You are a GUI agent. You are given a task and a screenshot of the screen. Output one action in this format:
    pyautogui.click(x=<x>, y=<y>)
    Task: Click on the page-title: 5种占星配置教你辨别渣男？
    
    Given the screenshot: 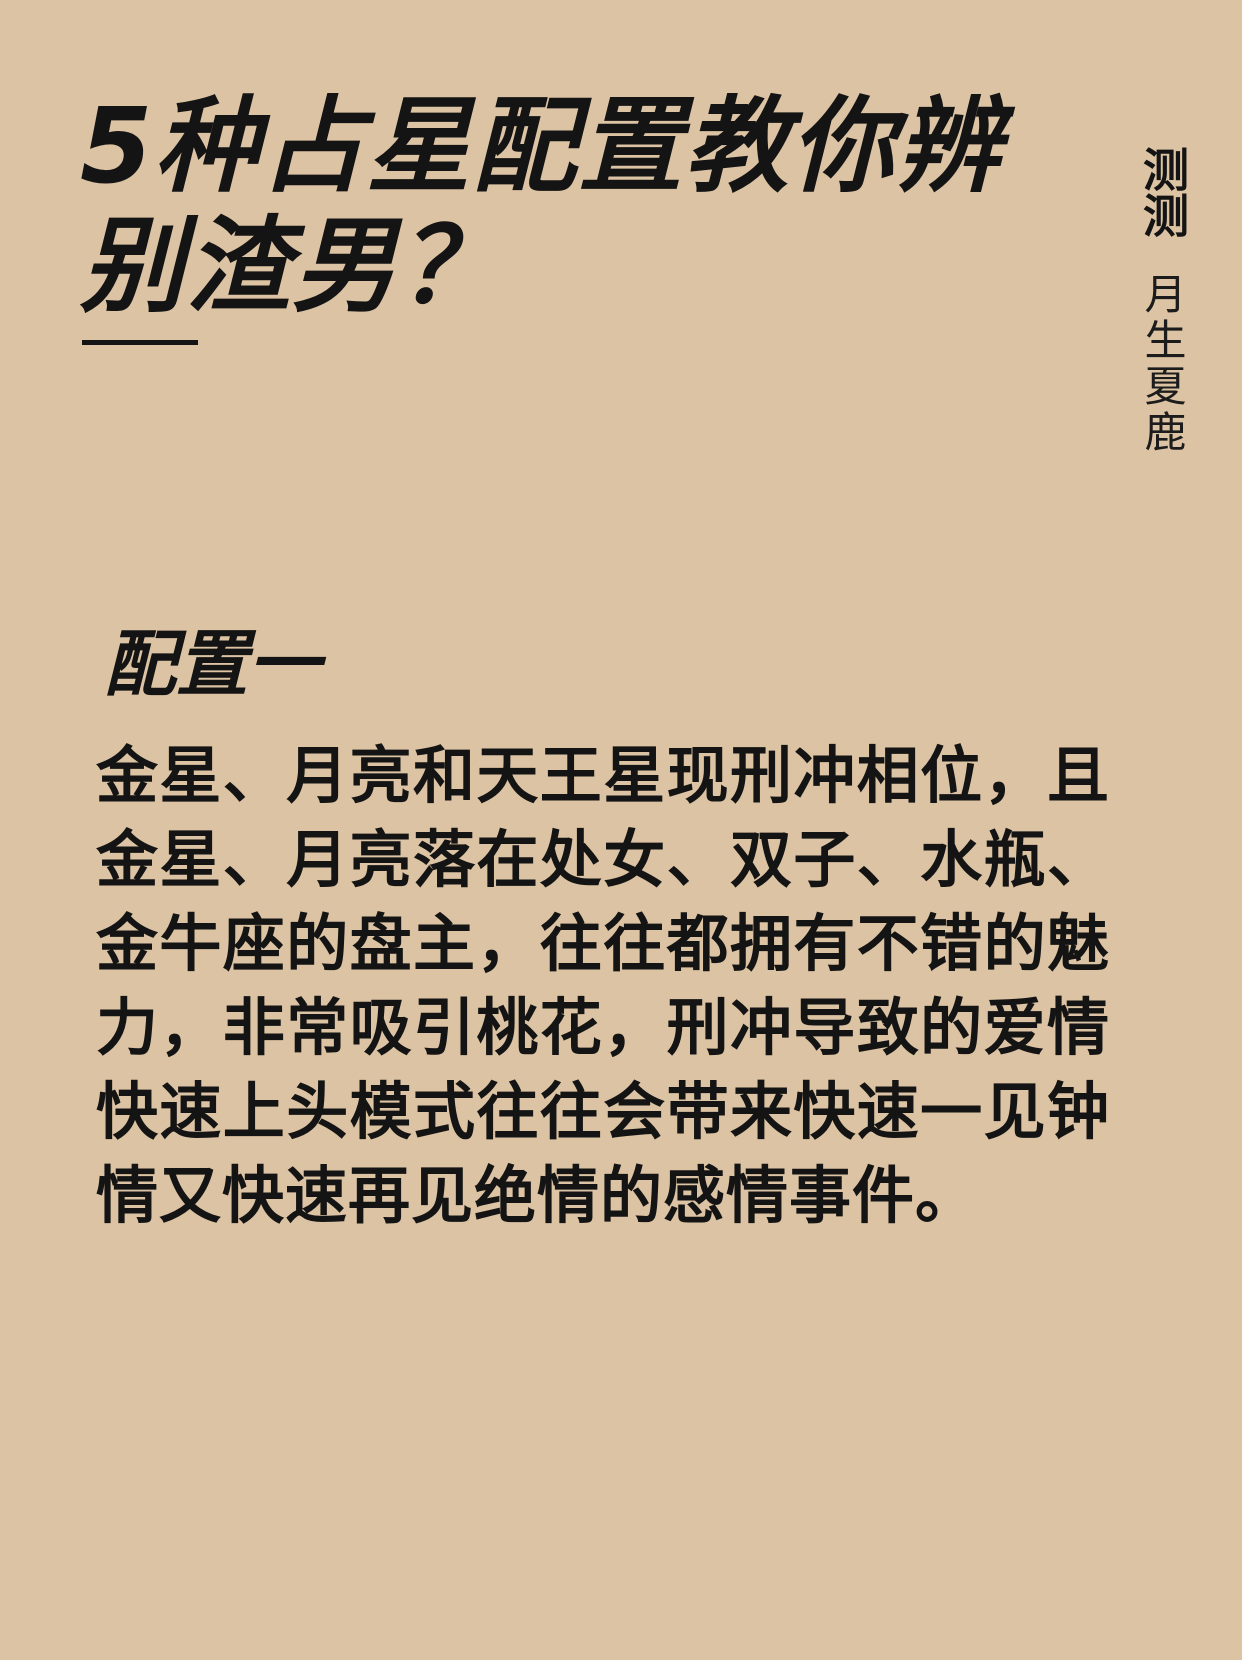 What is the action you would take?
    pyautogui.click(x=541, y=206)
    